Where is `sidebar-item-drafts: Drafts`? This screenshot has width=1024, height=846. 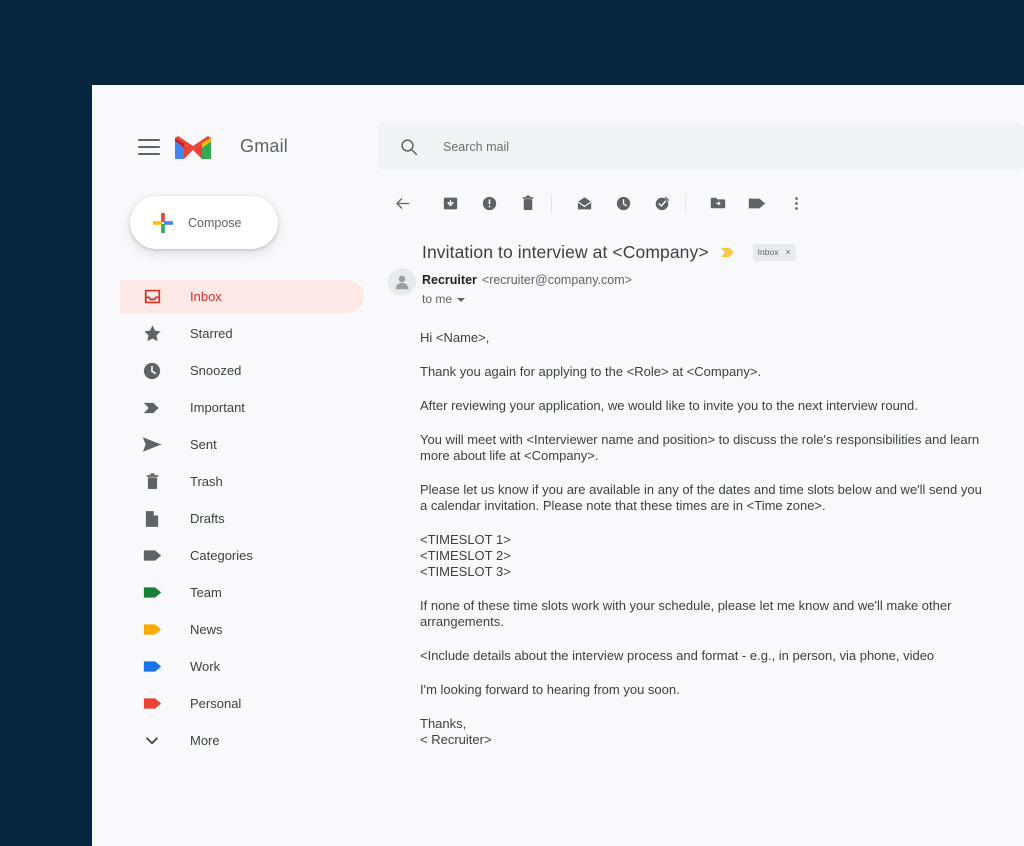 sidebar-item-drafts: Drafts is located at coordinates (242, 518).